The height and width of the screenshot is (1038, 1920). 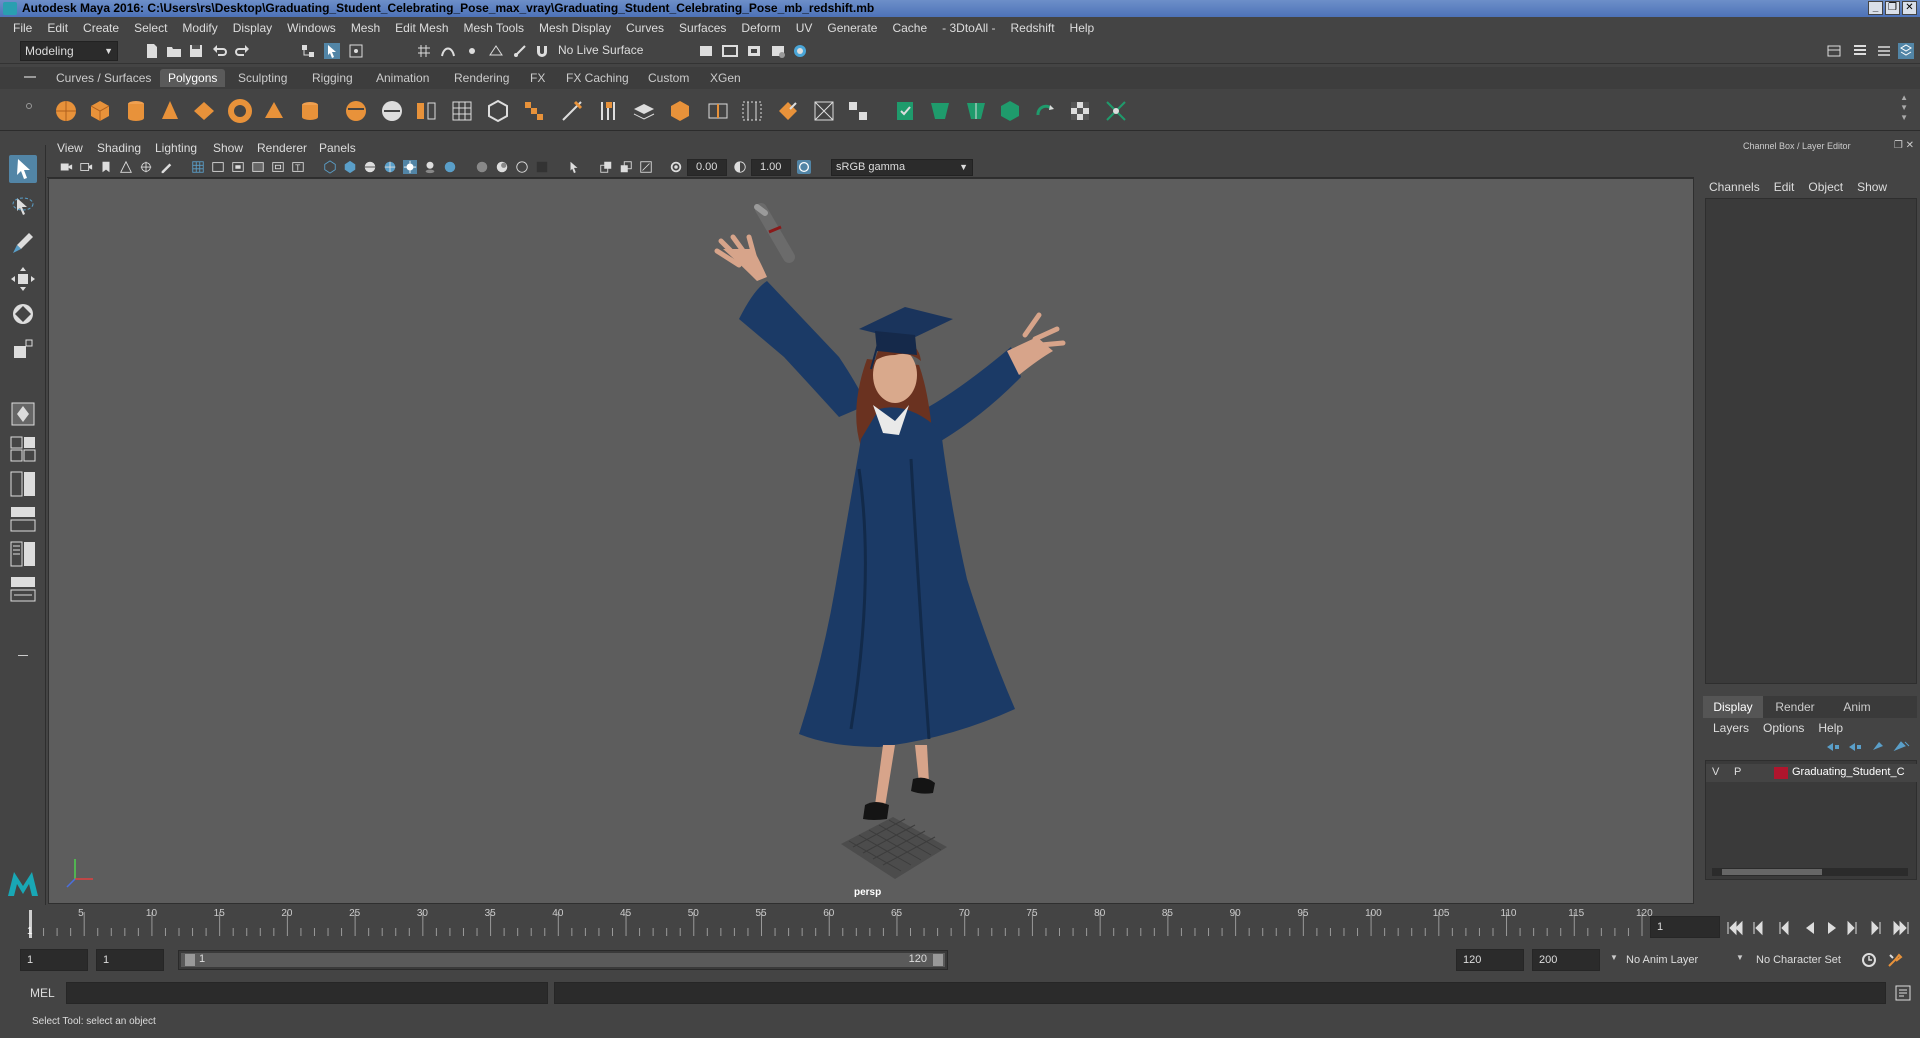 What do you see at coordinates (23, 449) in the screenshot?
I see `single-perspective-layout-icon` at bounding box center [23, 449].